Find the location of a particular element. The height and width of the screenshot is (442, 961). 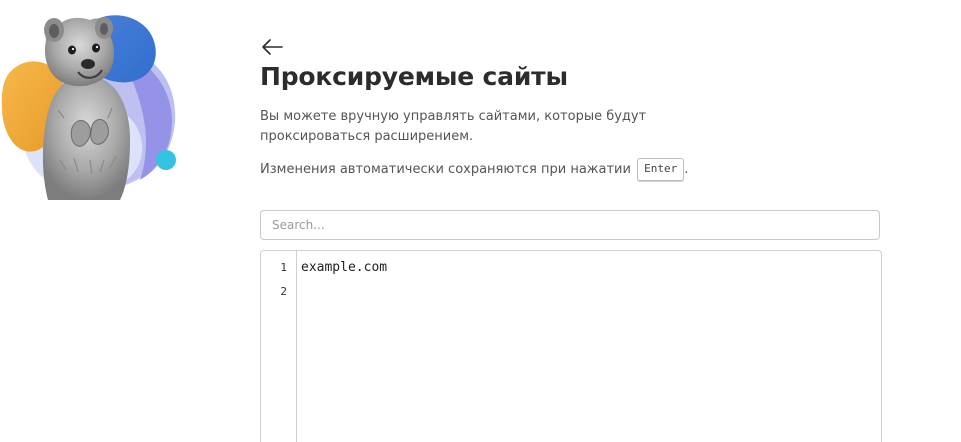

page-title: Проксируемые сайты is located at coordinates (414, 76).